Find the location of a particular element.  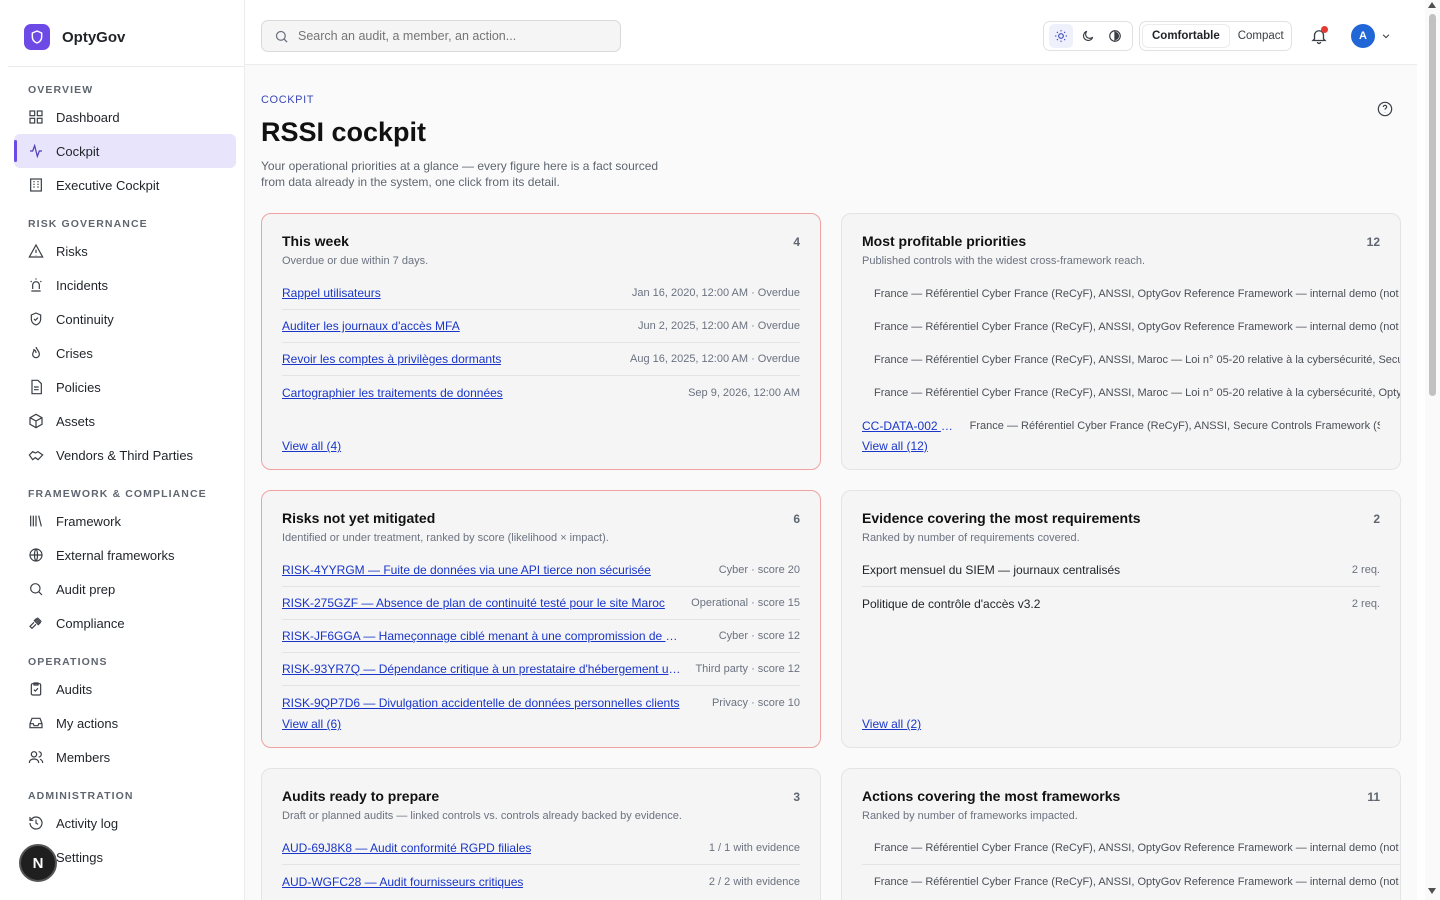

sidebar-item-framework: Framework is located at coordinates (125, 521).